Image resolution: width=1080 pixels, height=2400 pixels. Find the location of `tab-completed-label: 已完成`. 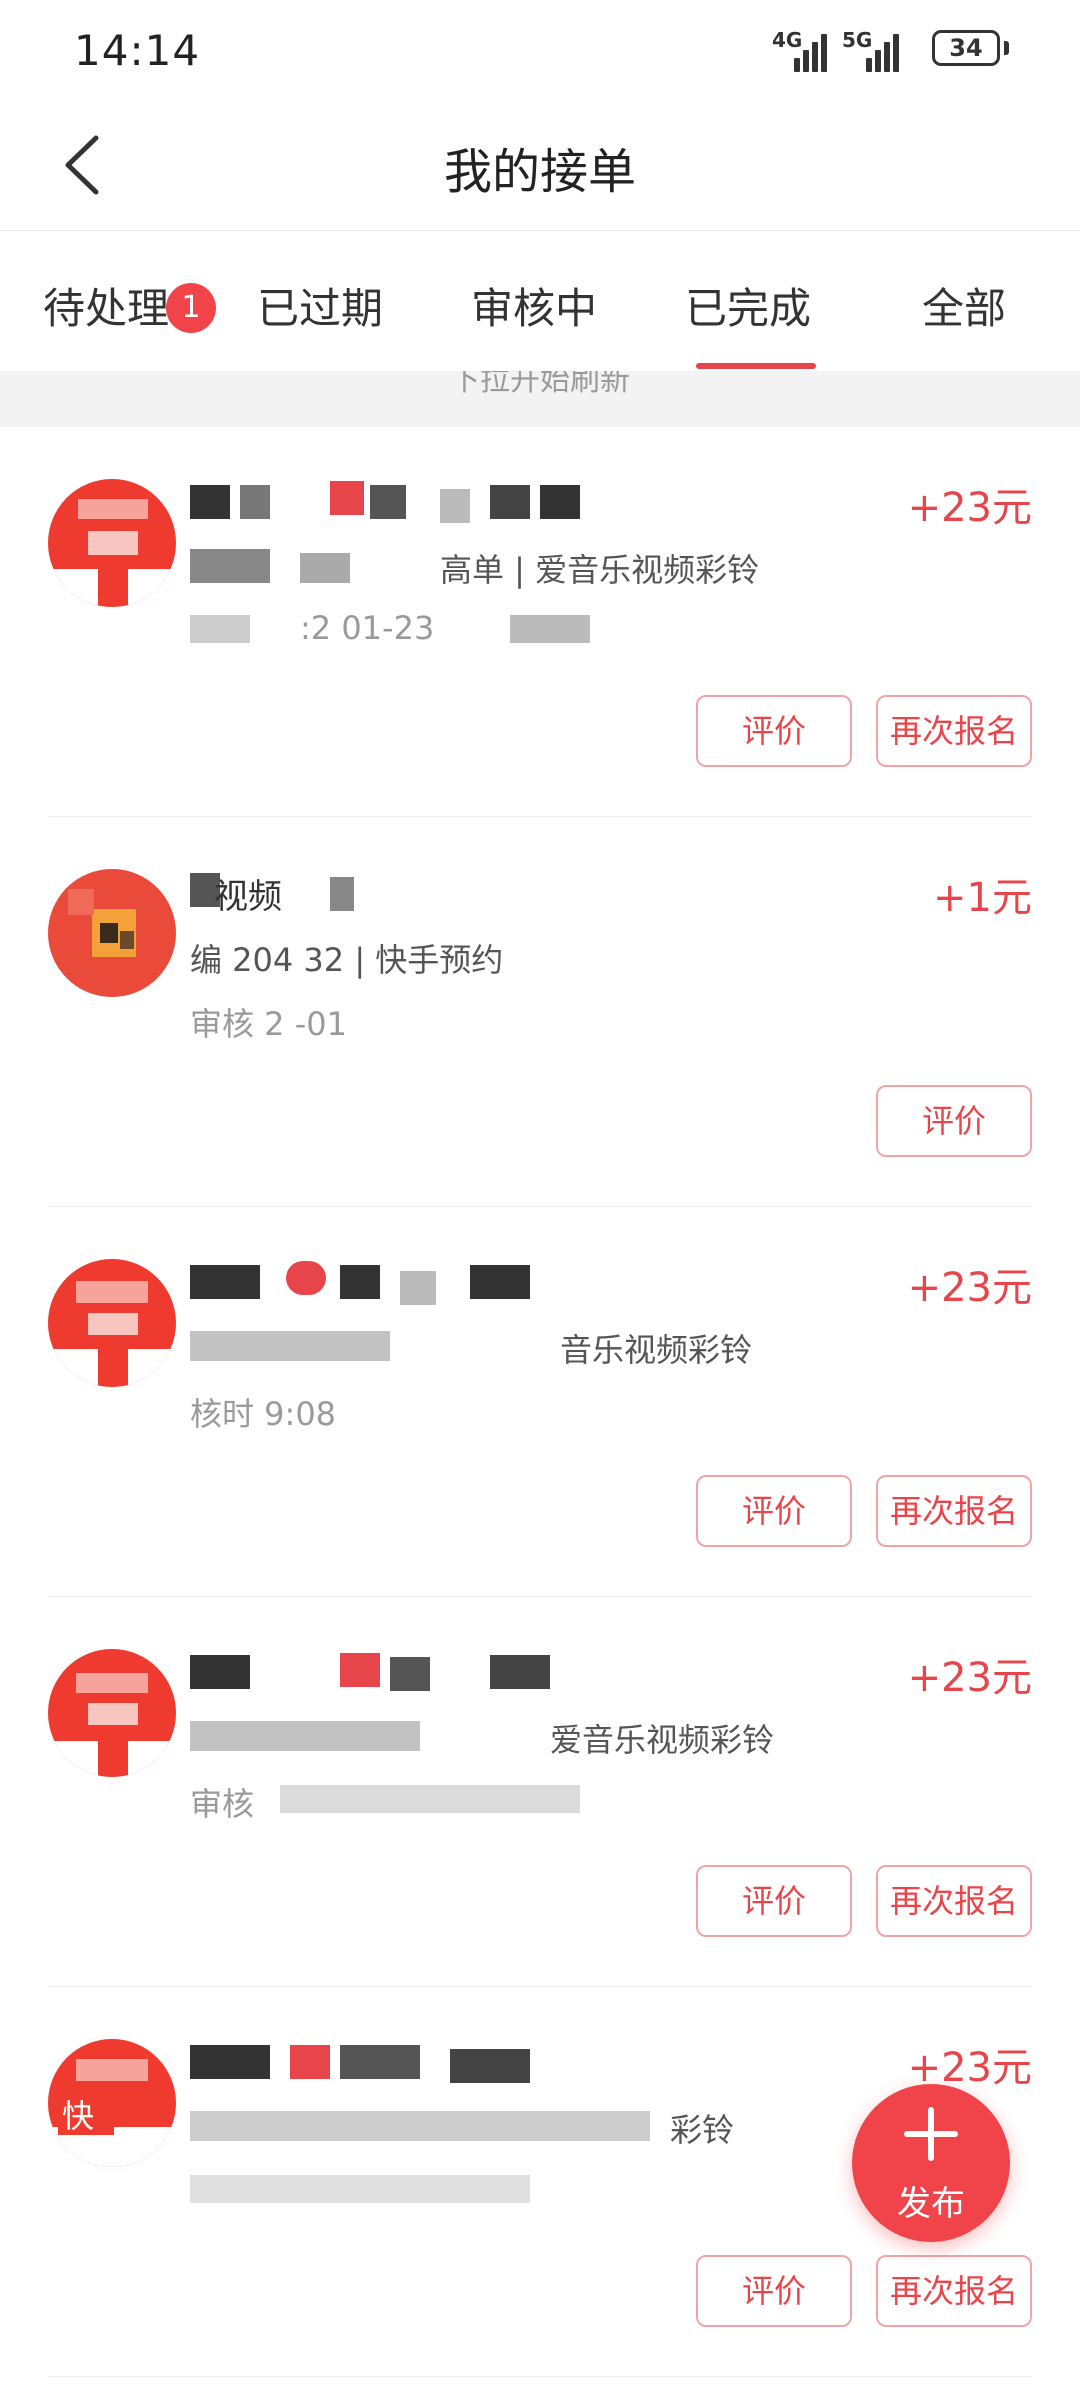

tab-completed-label: 已完成 is located at coordinates (747, 308).